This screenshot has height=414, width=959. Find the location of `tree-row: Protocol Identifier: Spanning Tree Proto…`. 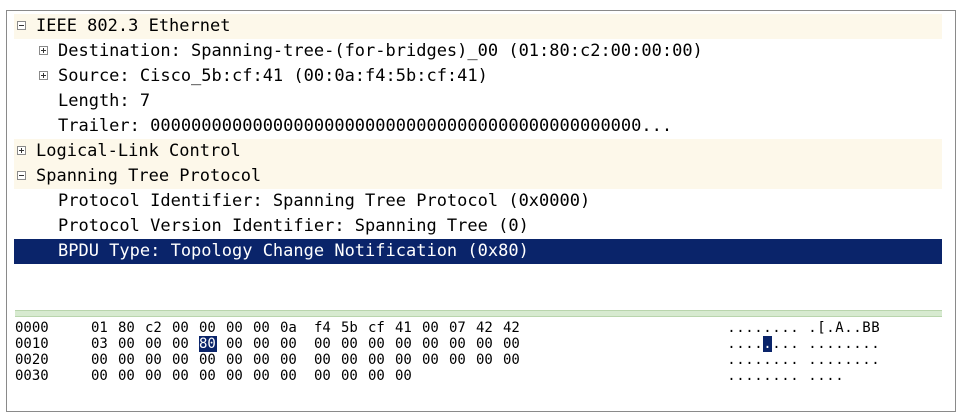

tree-row: Protocol Identifier: Spanning Tree Proto… is located at coordinates (478, 201).